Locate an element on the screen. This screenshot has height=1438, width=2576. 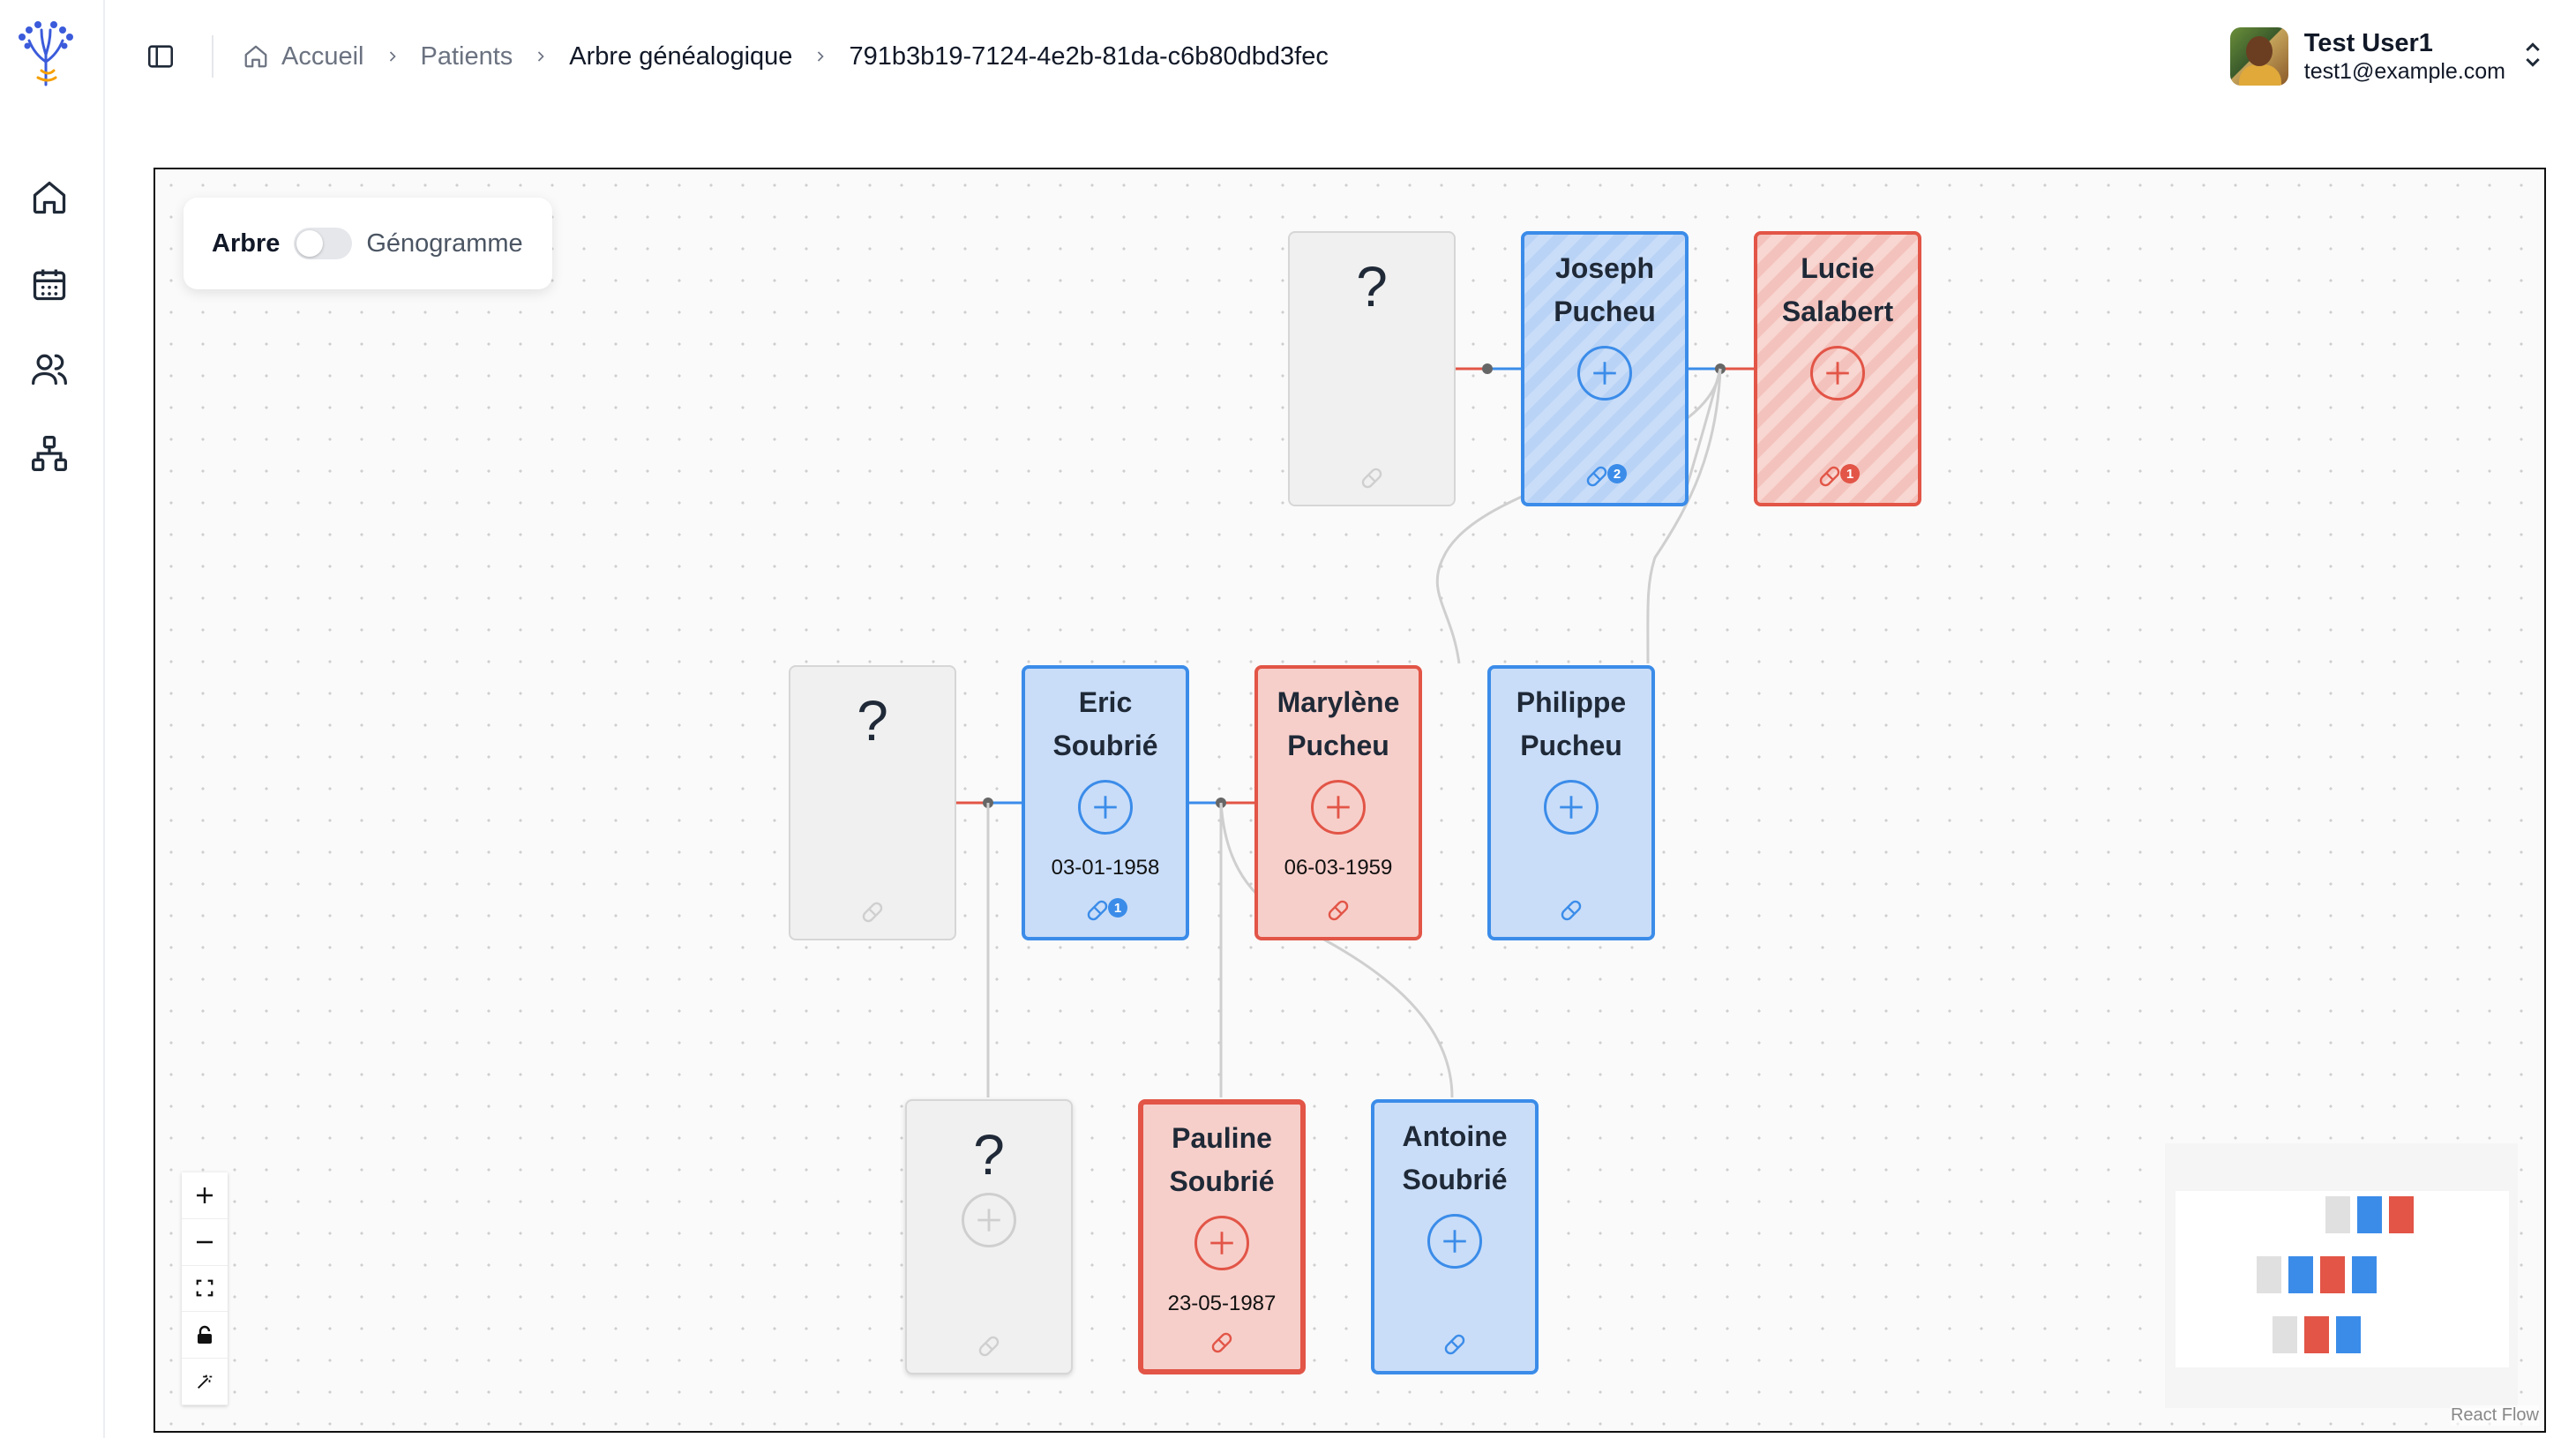
user-email: test1@example.com is located at coordinates (2404, 71).